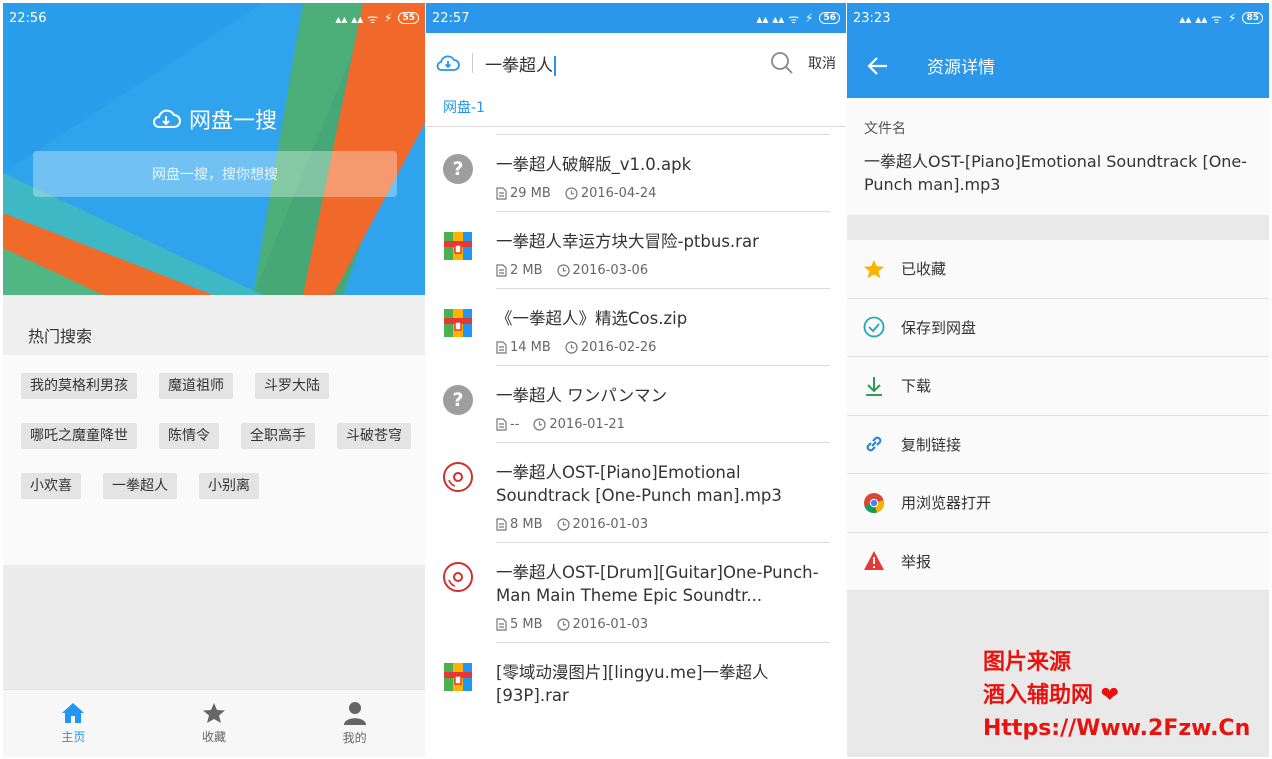 This screenshot has width=1272, height=759. Describe the element at coordinates (1051, 695) in the screenshot. I see `watermark-line: 酒入辅助网 ❤` at that location.